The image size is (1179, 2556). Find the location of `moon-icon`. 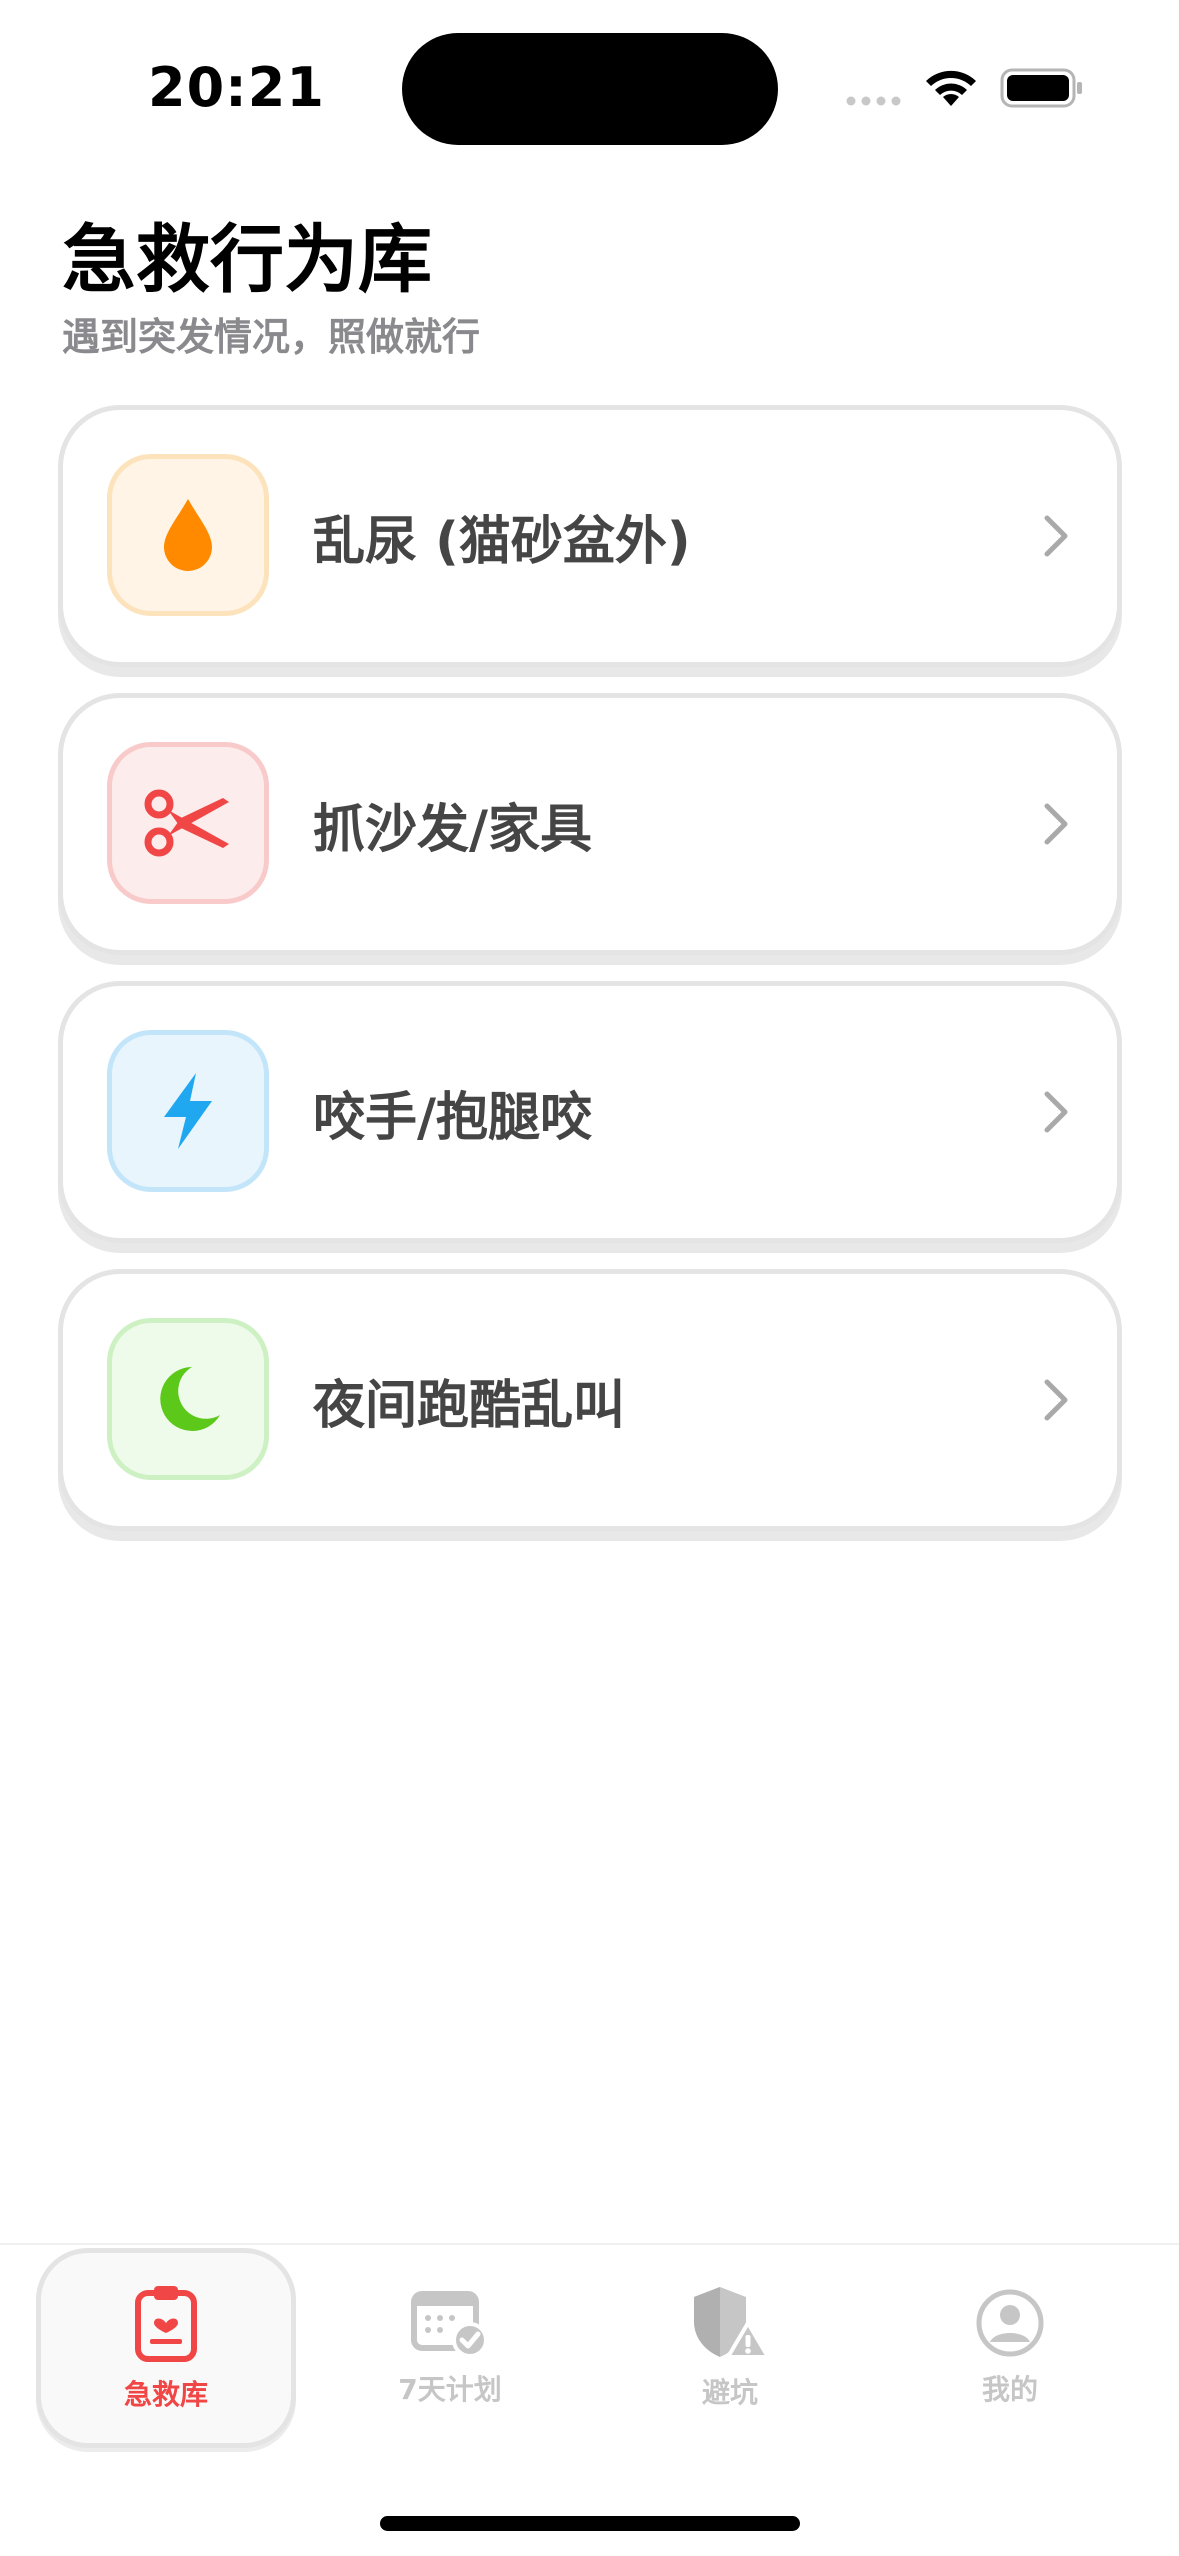

moon-icon is located at coordinates (190, 1399).